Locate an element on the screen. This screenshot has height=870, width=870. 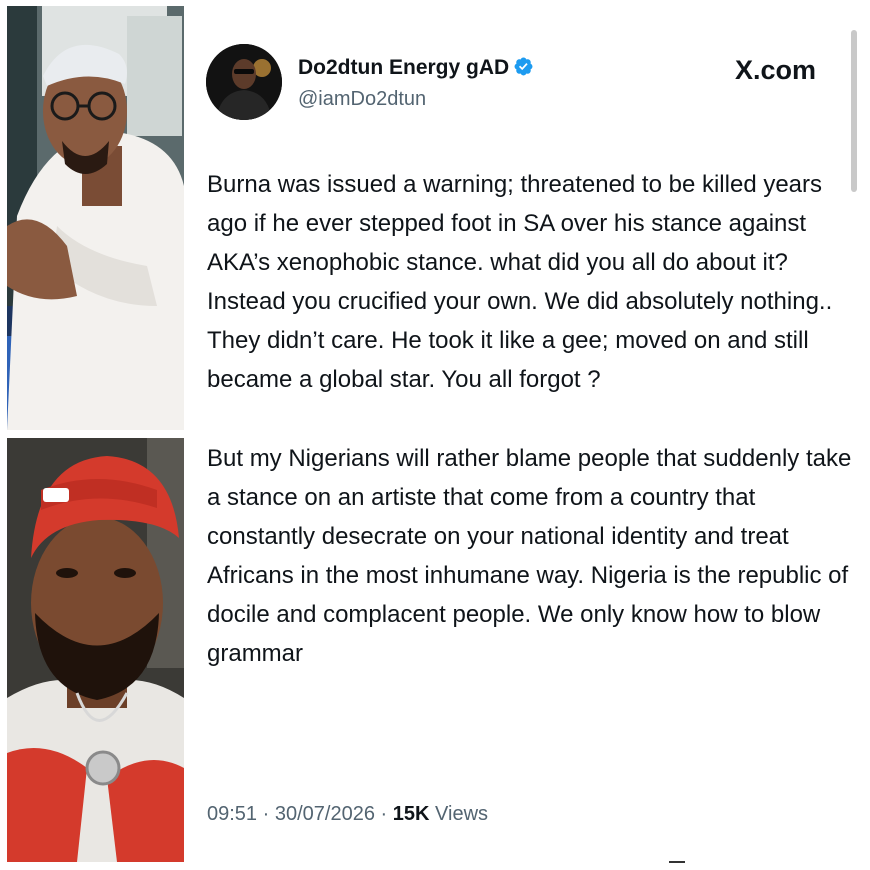
photo-man-glasses is located at coordinates (95, 218).